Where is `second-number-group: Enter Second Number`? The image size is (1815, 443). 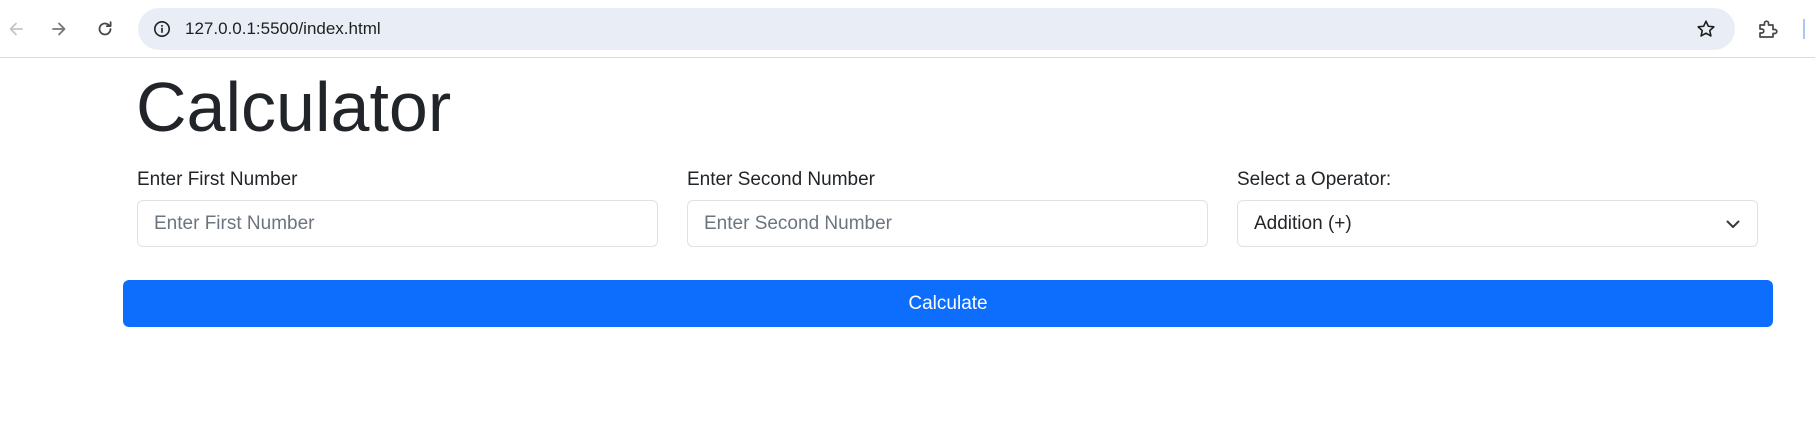
second-number-group: Enter Second Number is located at coordinates (948, 207).